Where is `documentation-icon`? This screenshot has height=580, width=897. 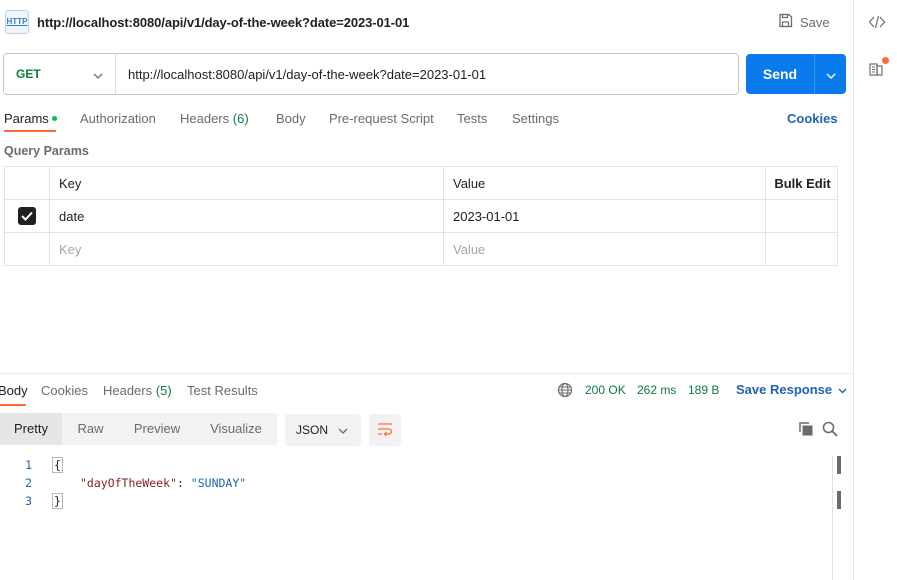 documentation-icon is located at coordinates (876, 70).